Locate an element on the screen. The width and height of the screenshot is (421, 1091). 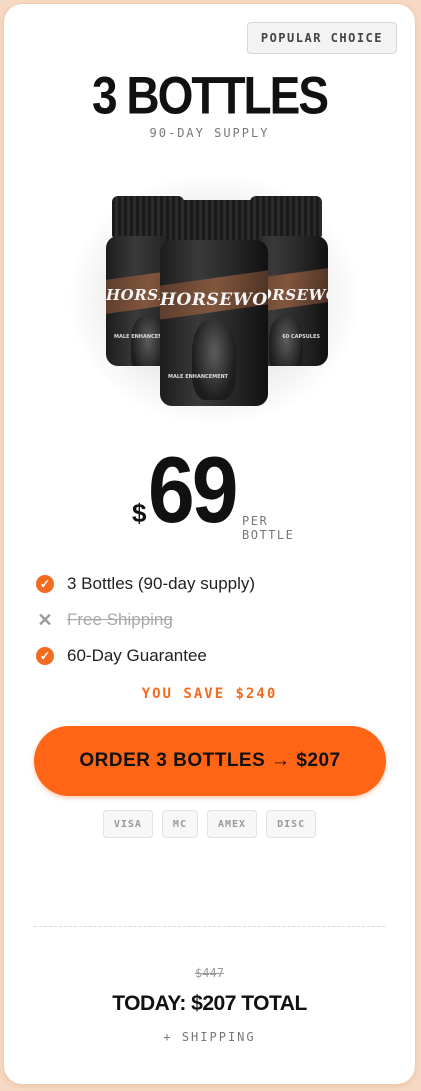
divider is located at coordinates (209, 926).